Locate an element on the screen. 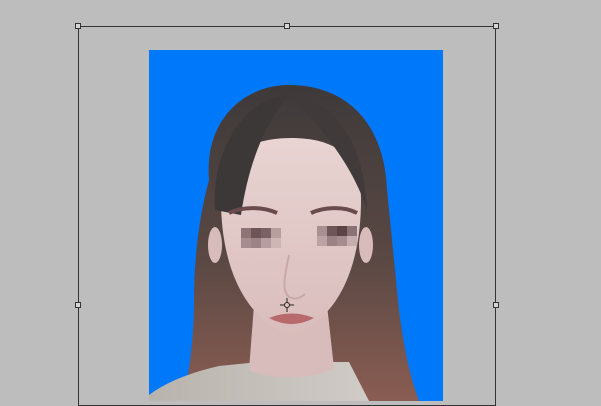 The width and height of the screenshot is (601, 406). pixelated-eyes-right is located at coordinates (337, 236).